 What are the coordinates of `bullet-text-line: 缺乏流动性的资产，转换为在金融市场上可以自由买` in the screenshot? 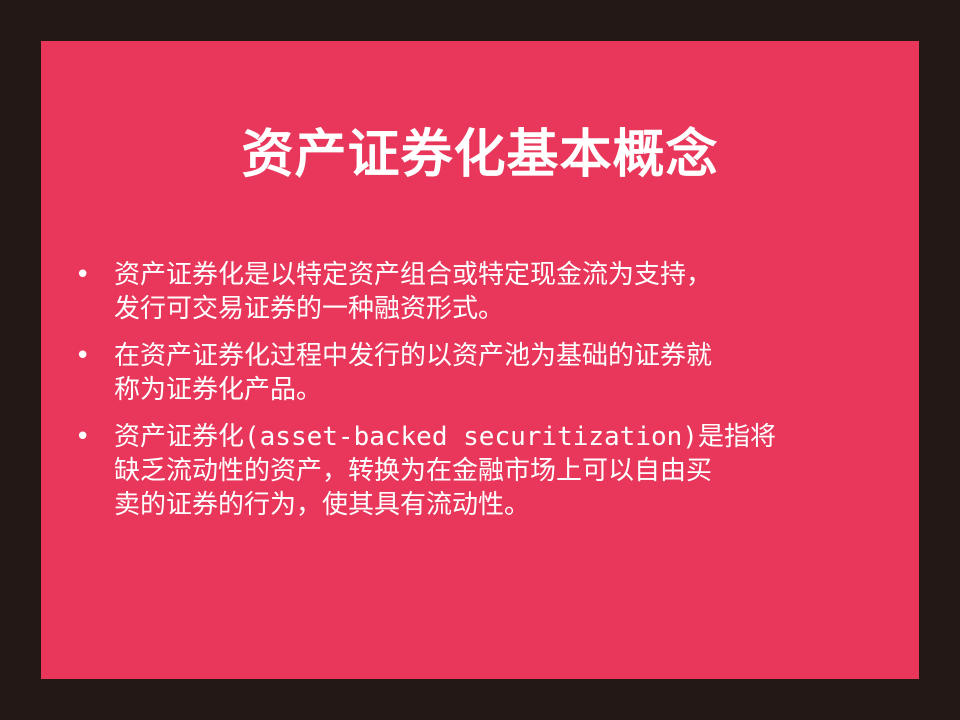 It's located at (413, 471).